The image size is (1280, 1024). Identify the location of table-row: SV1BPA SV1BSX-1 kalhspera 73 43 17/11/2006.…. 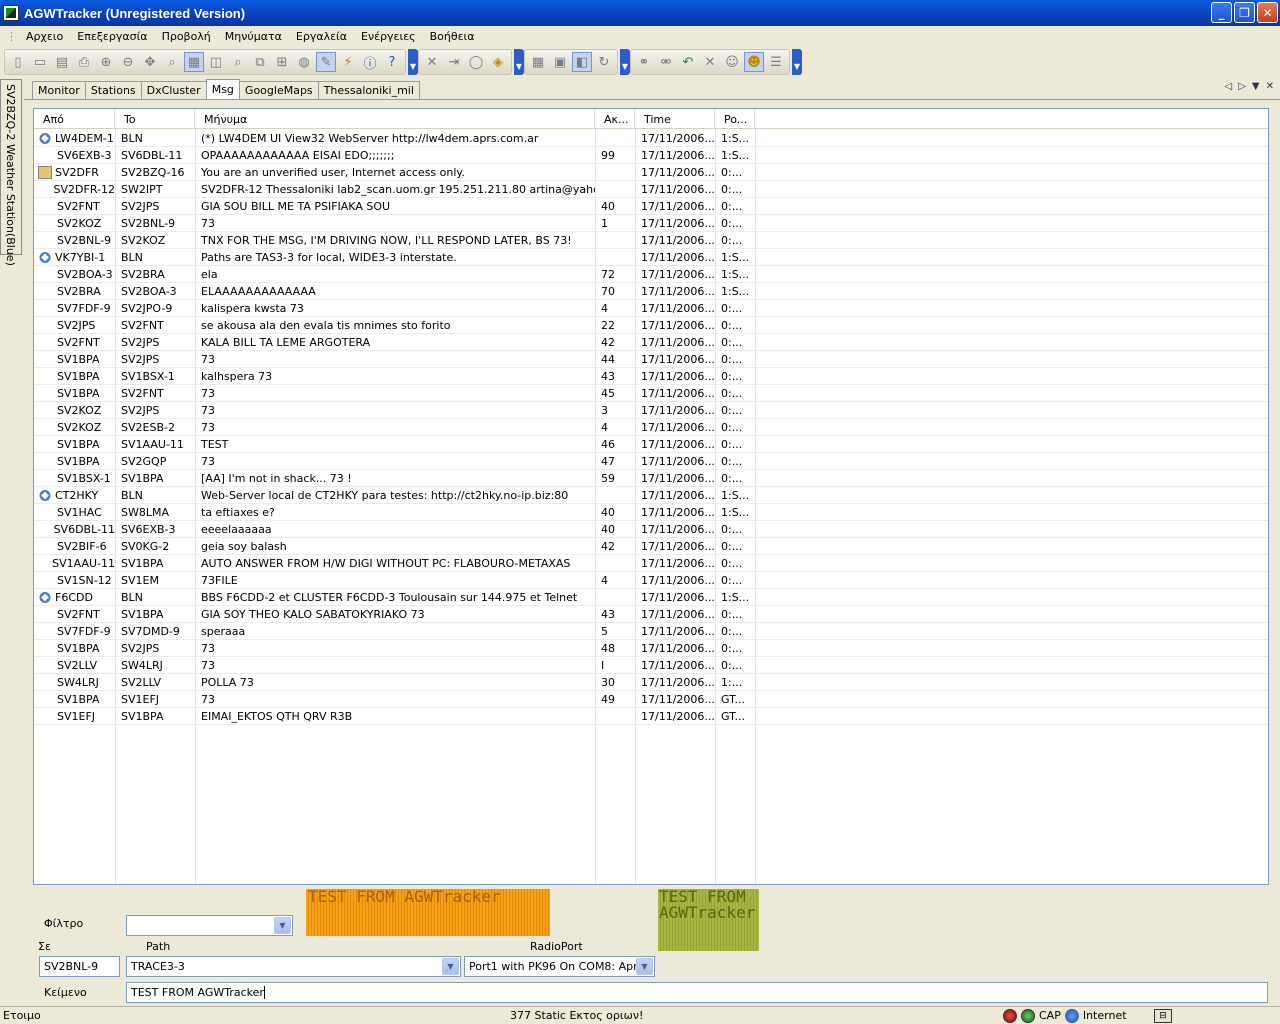
(651, 376).